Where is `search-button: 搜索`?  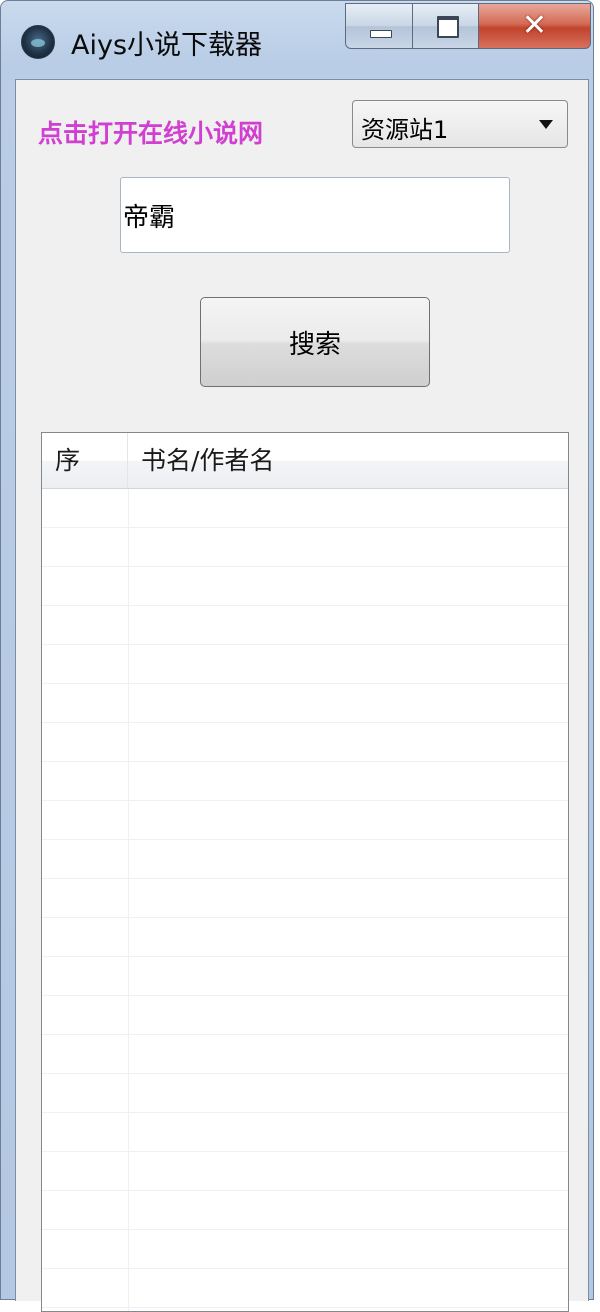 search-button: 搜索 is located at coordinates (315, 342).